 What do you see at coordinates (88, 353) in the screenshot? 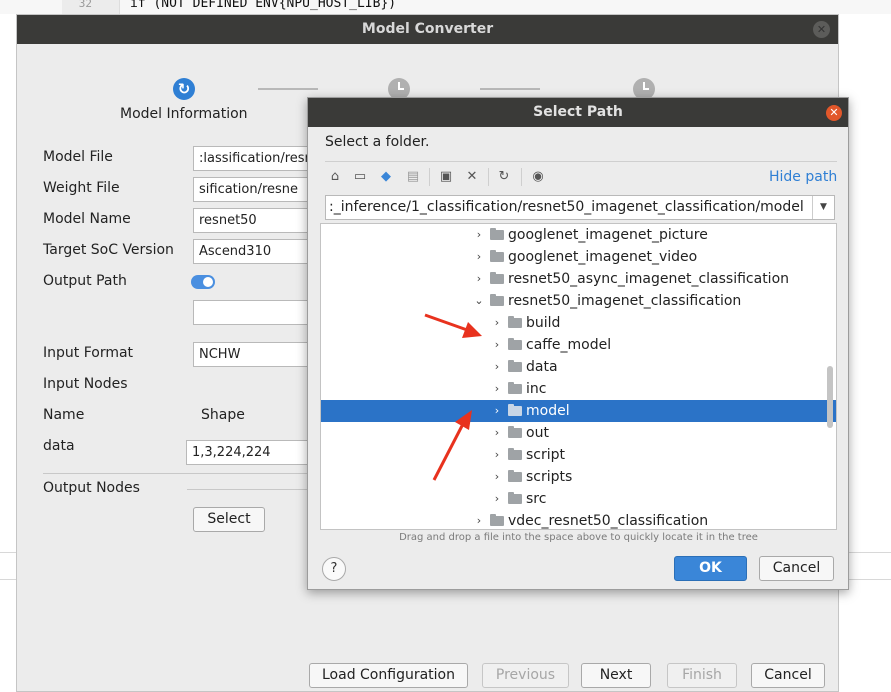
I see `input-format-label: Input Format` at bounding box center [88, 353].